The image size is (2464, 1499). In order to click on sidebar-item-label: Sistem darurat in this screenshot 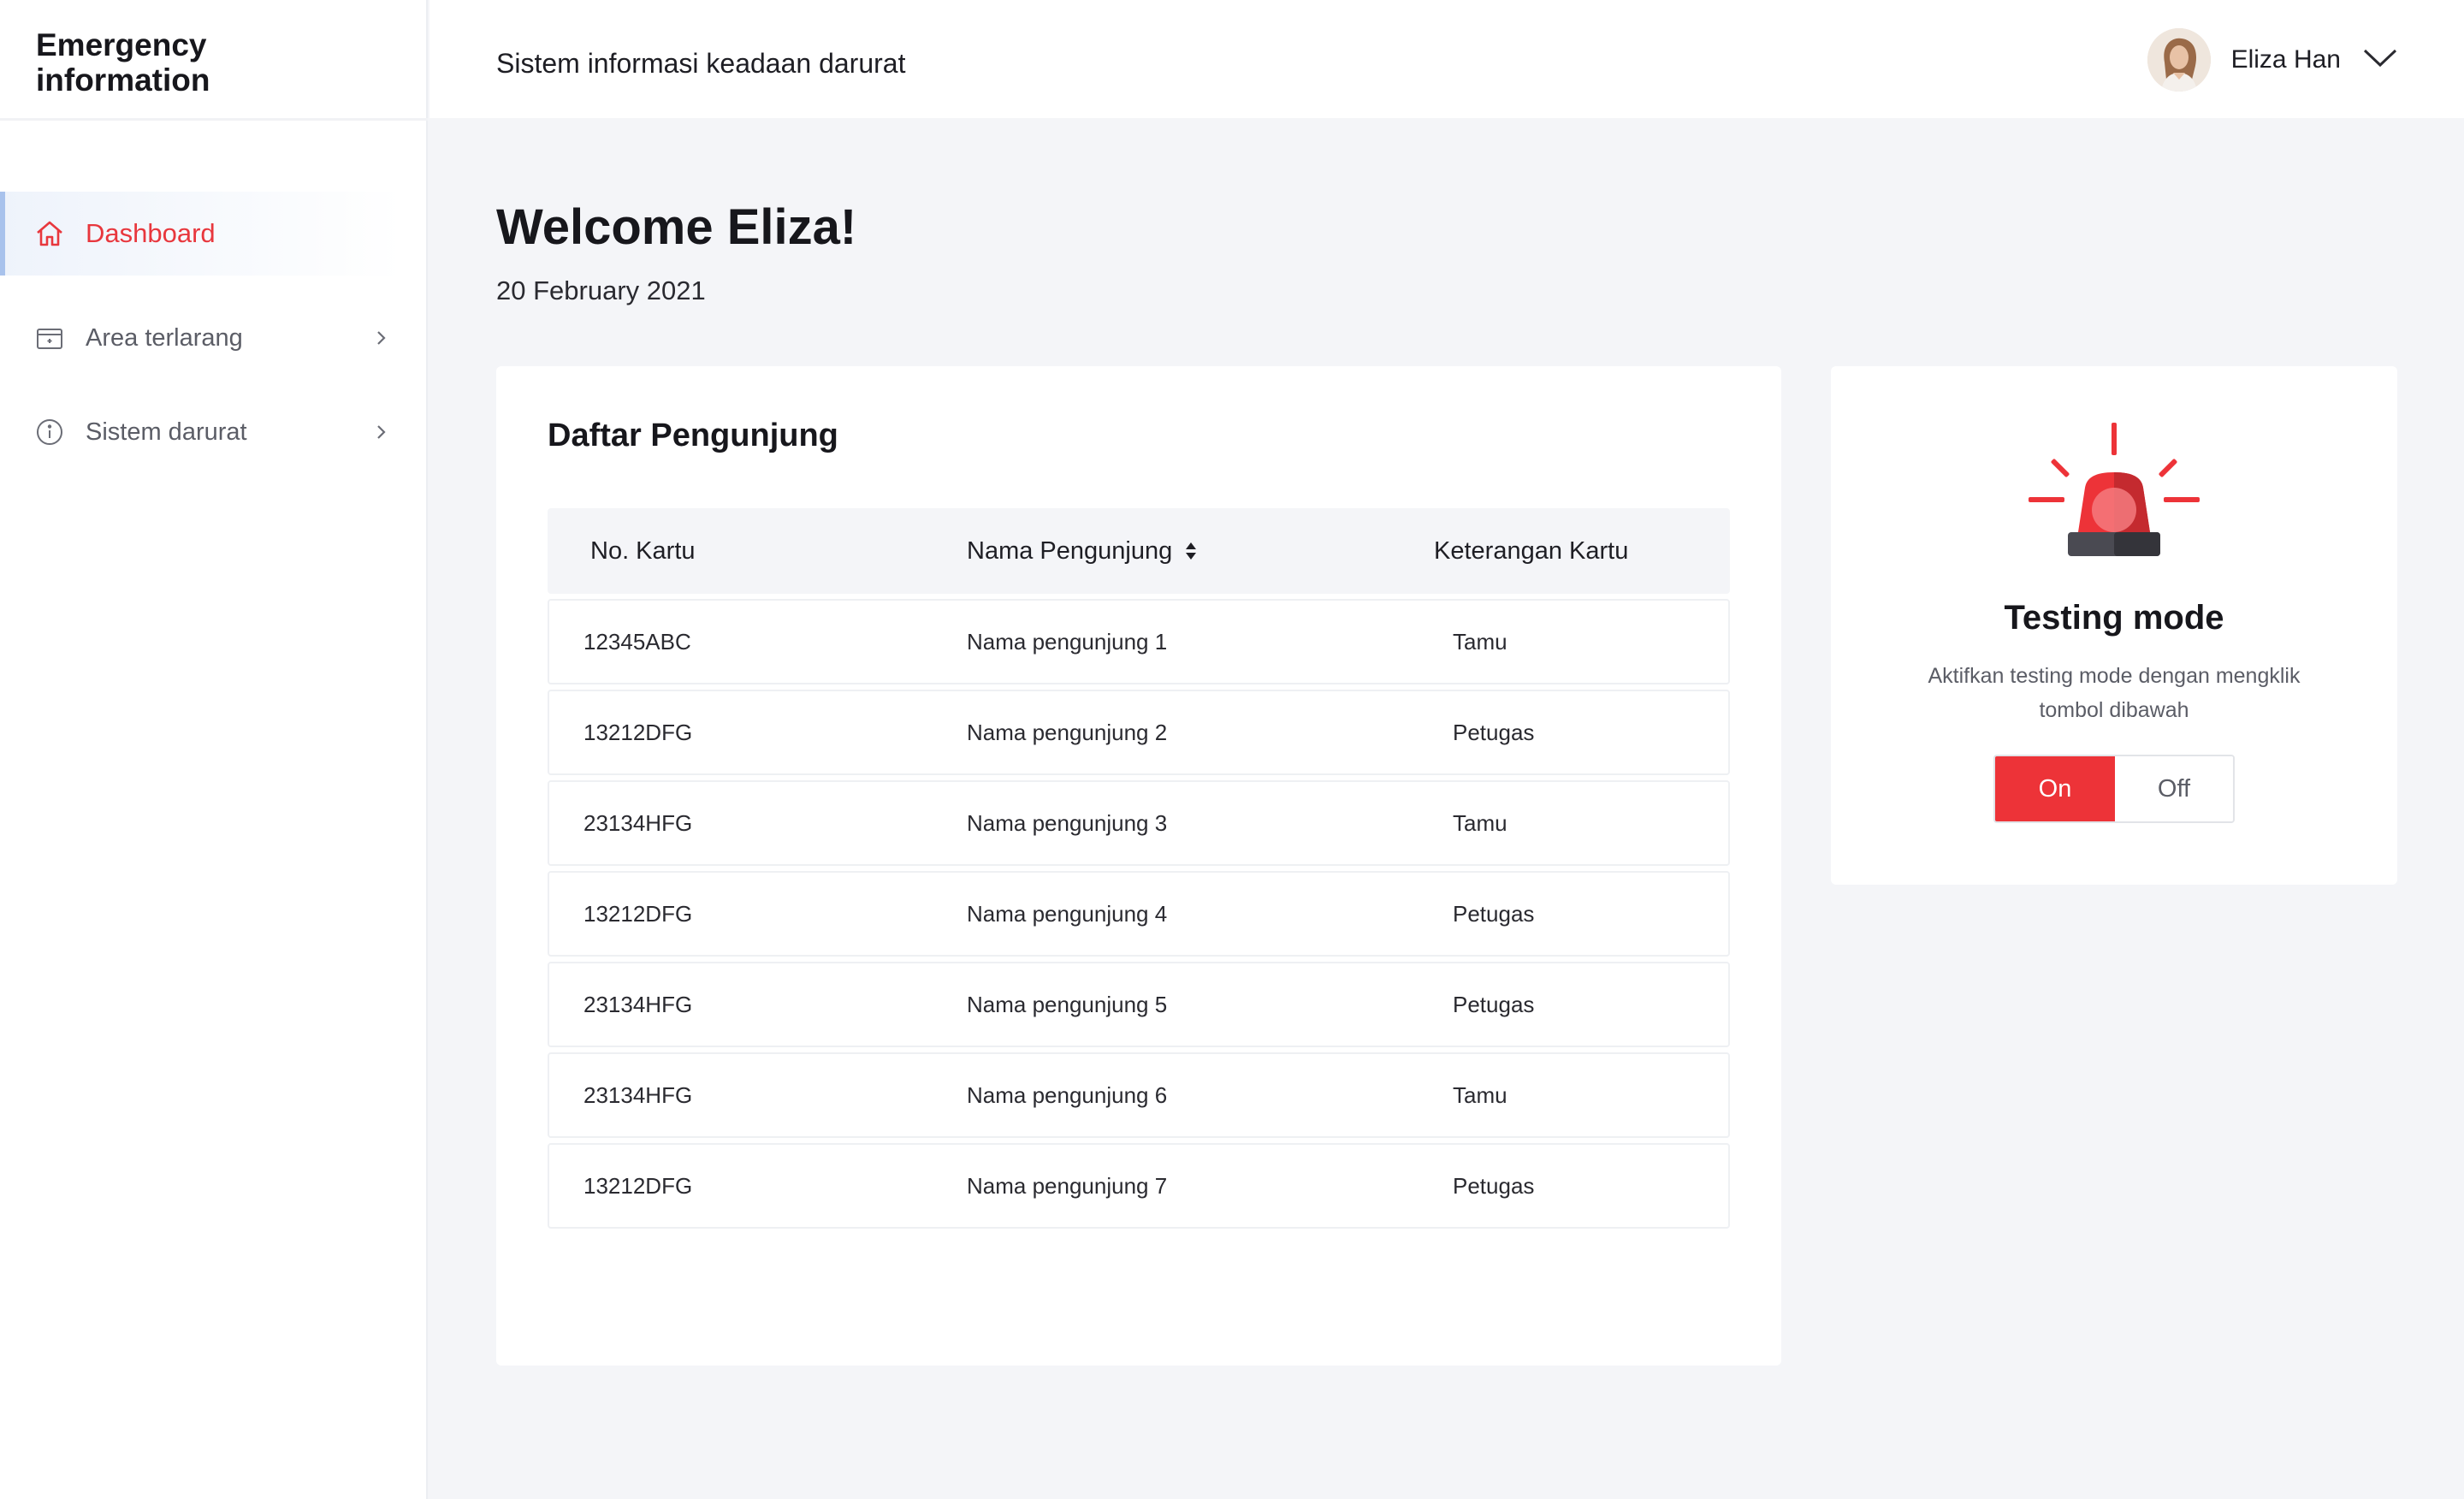, I will do `click(166, 432)`.